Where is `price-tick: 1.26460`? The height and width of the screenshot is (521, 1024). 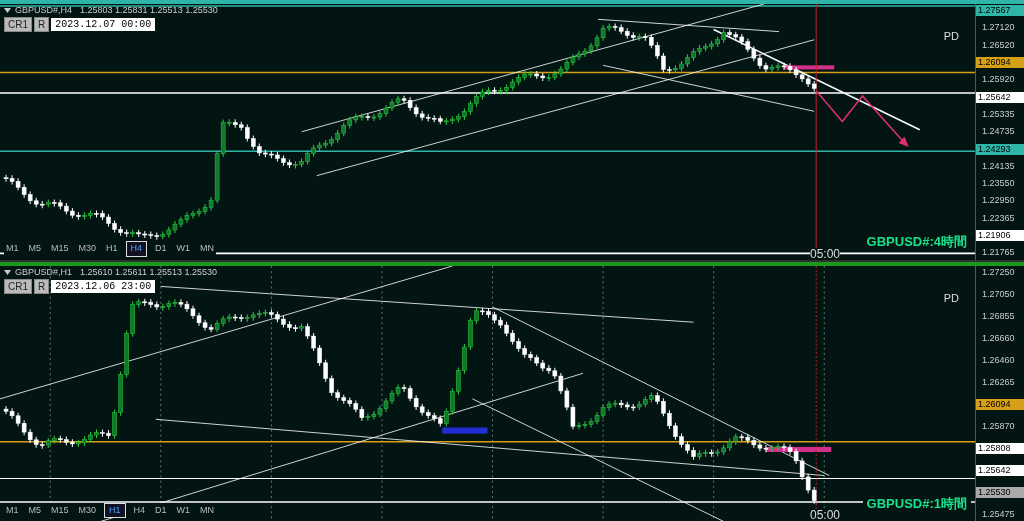
price-tick: 1.26460 is located at coordinates (998, 360).